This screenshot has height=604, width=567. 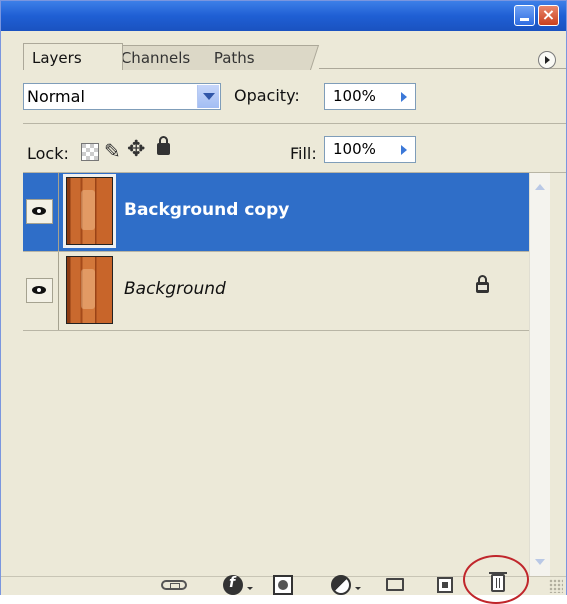 I want to click on palette-menu-button, so click(x=547, y=60).